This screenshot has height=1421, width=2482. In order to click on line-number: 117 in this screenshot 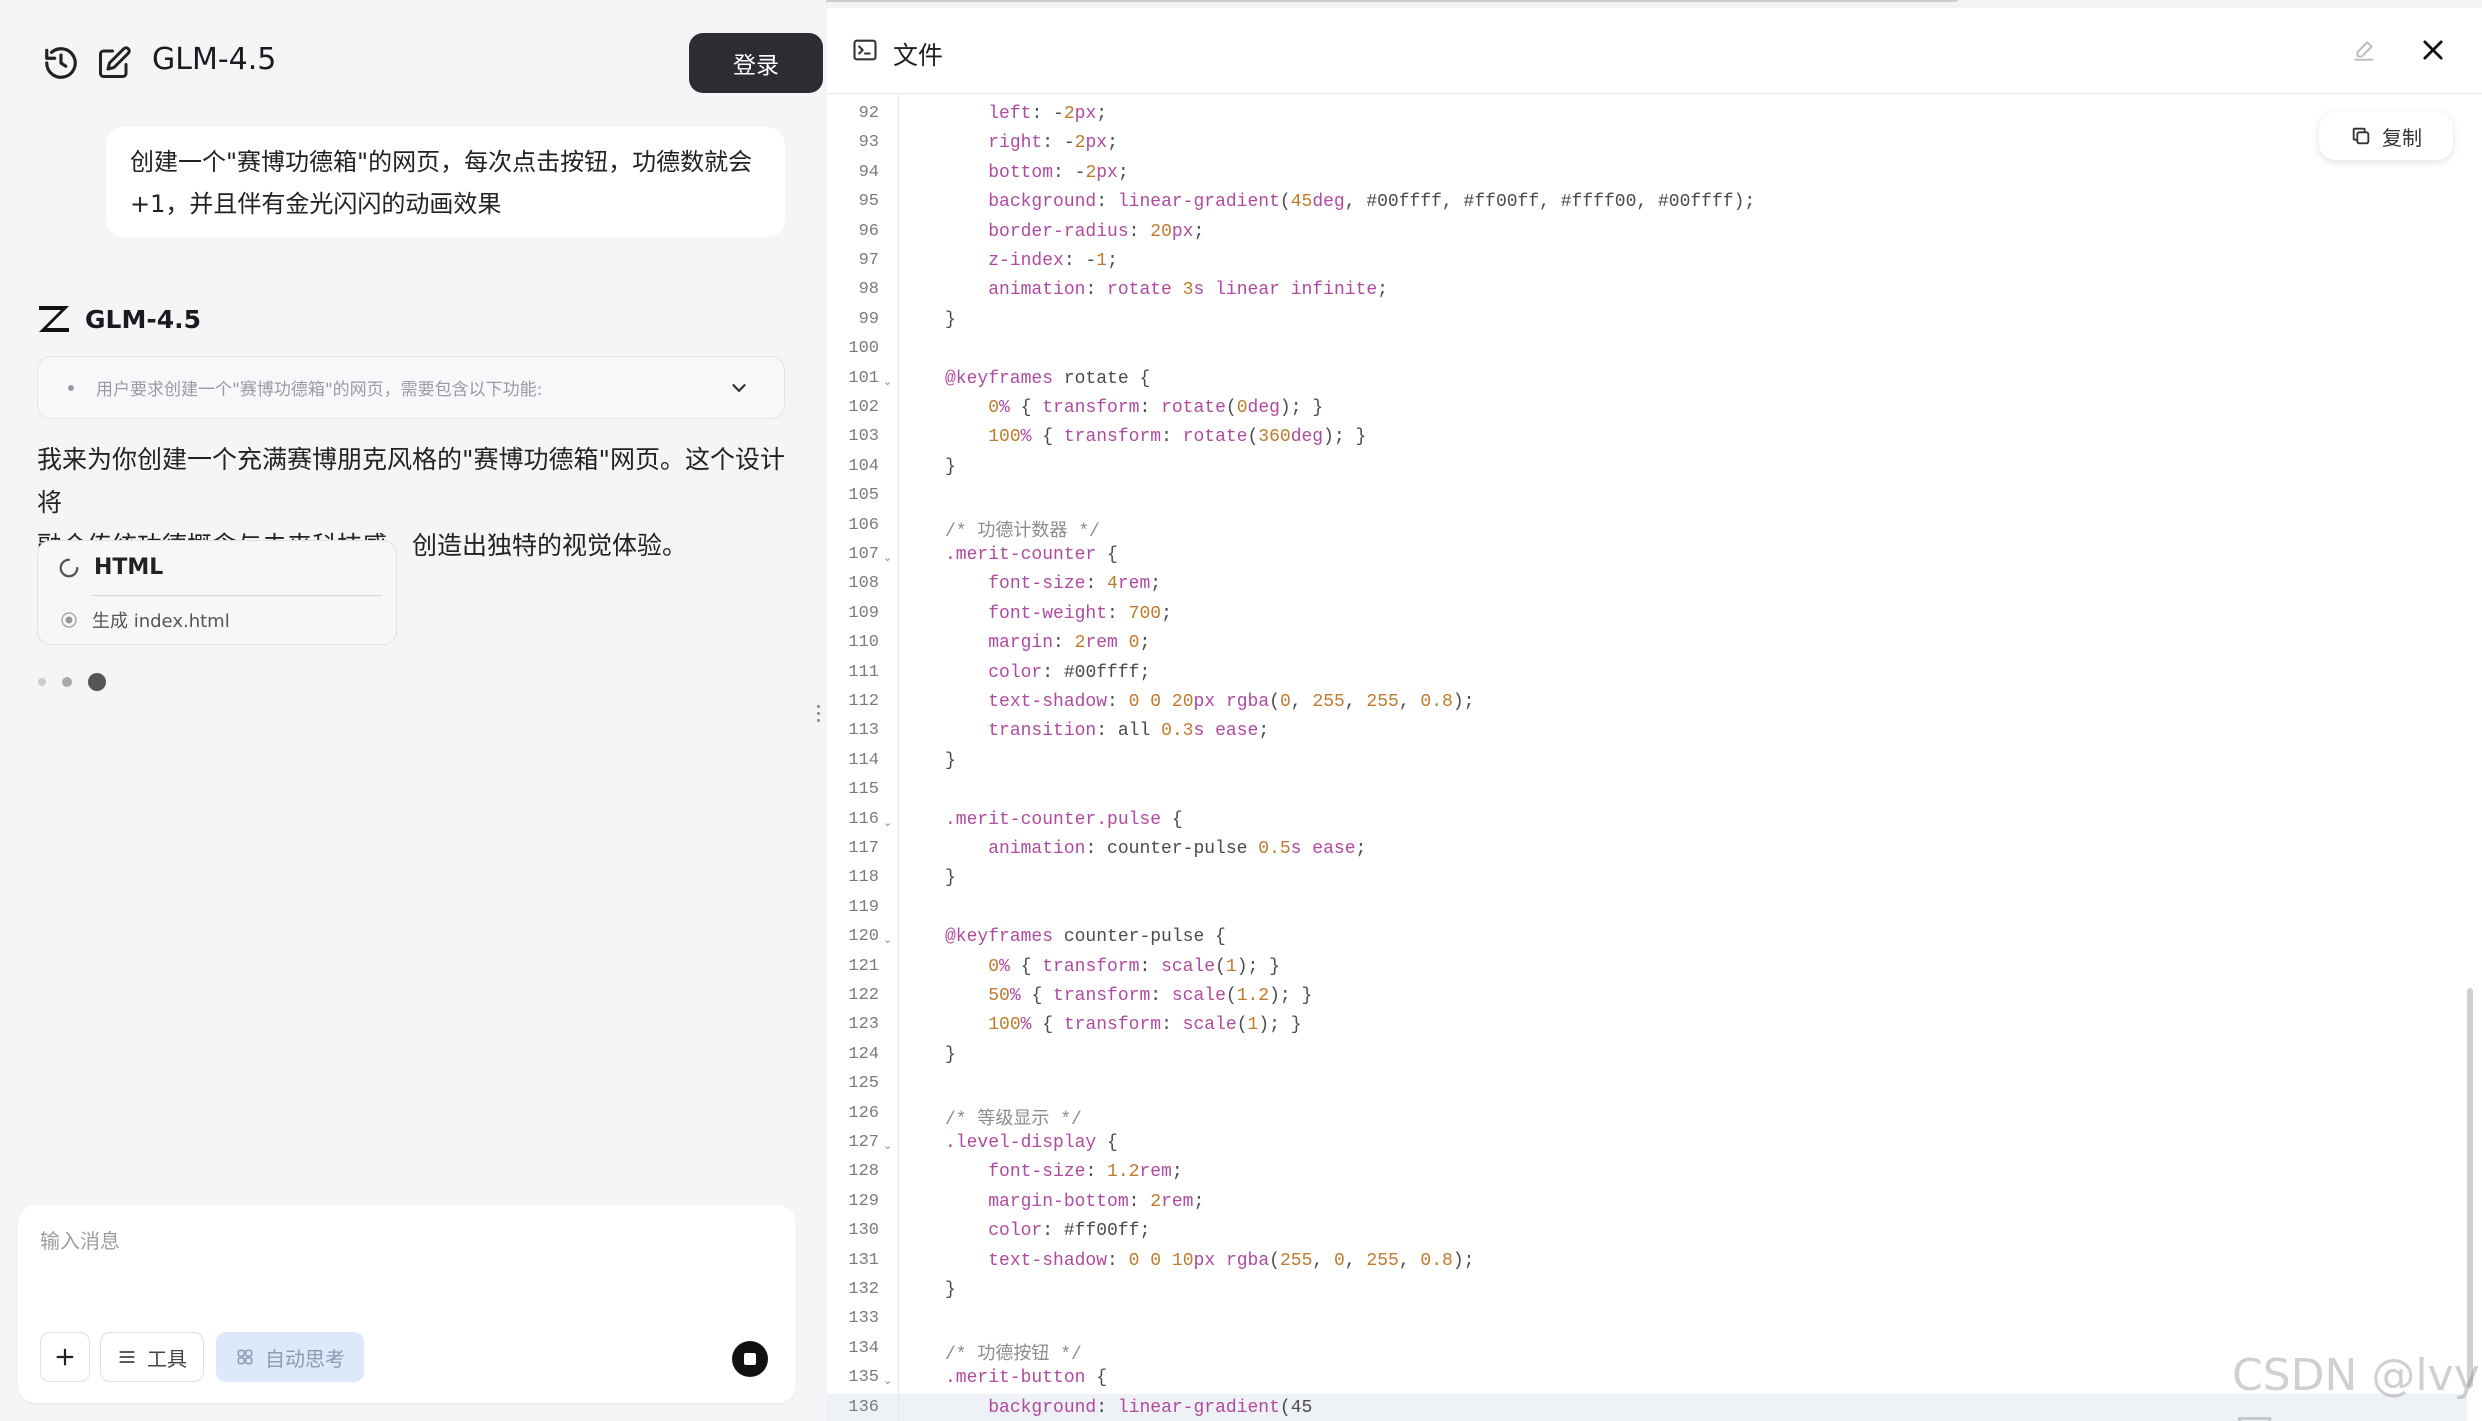, I will do `click(863, 848)`.